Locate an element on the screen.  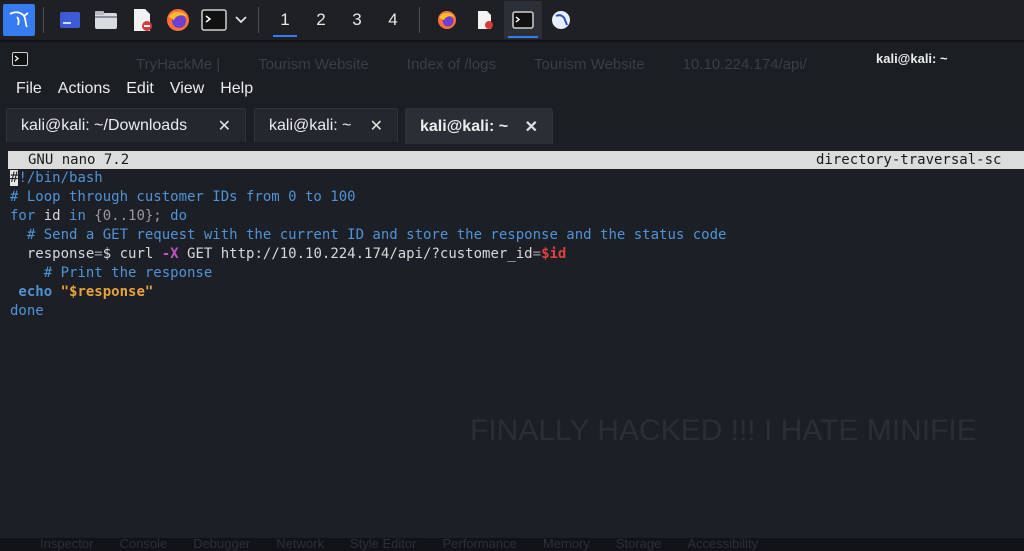
window-title: kali@kali: ~ is located at coordinates (912, 58).